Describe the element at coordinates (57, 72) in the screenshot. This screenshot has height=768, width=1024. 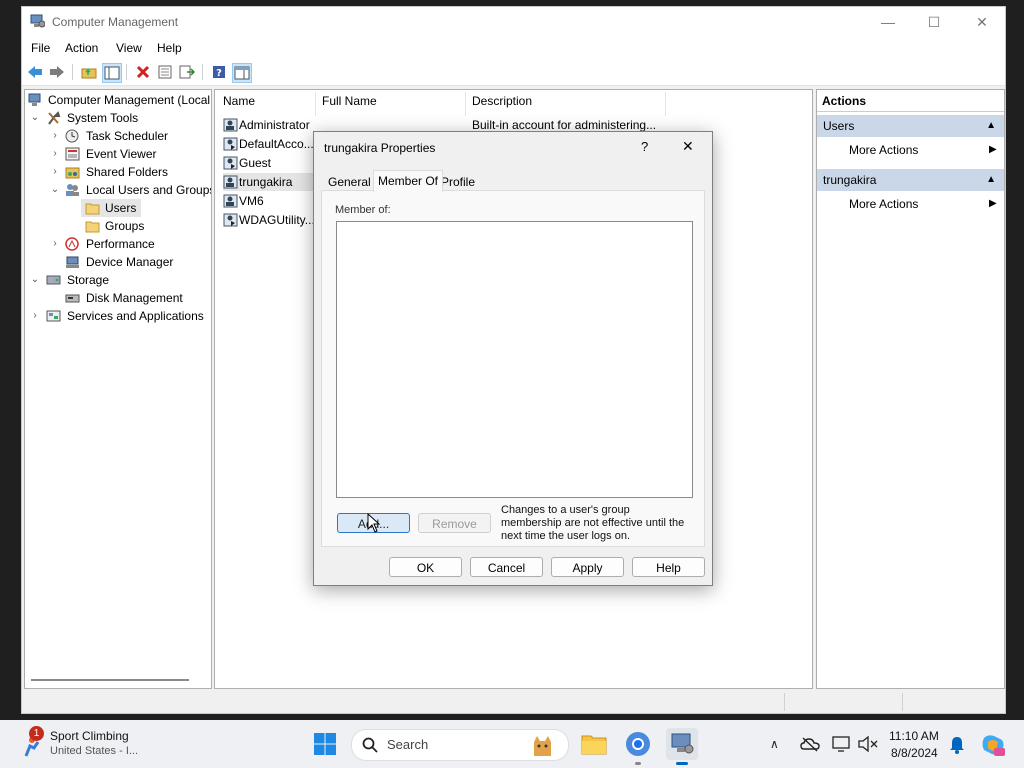
I see `forward-arrow-icon` at that location.